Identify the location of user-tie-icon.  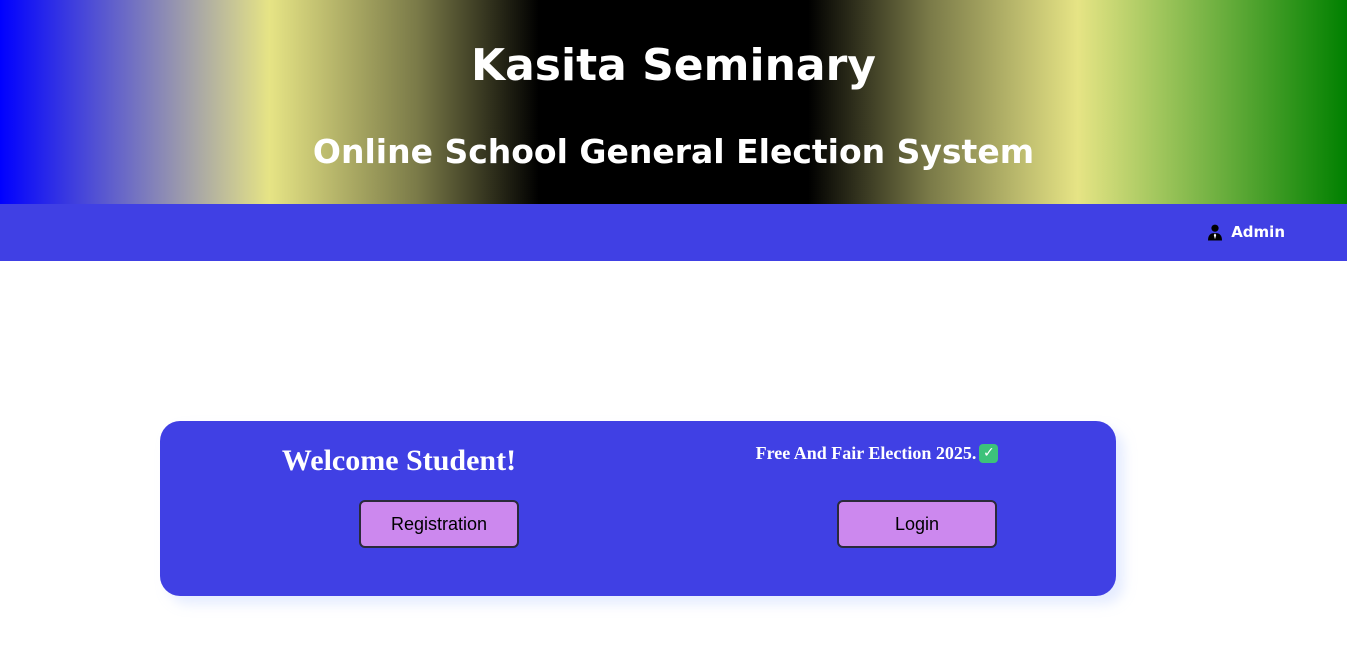
(1215, 232).